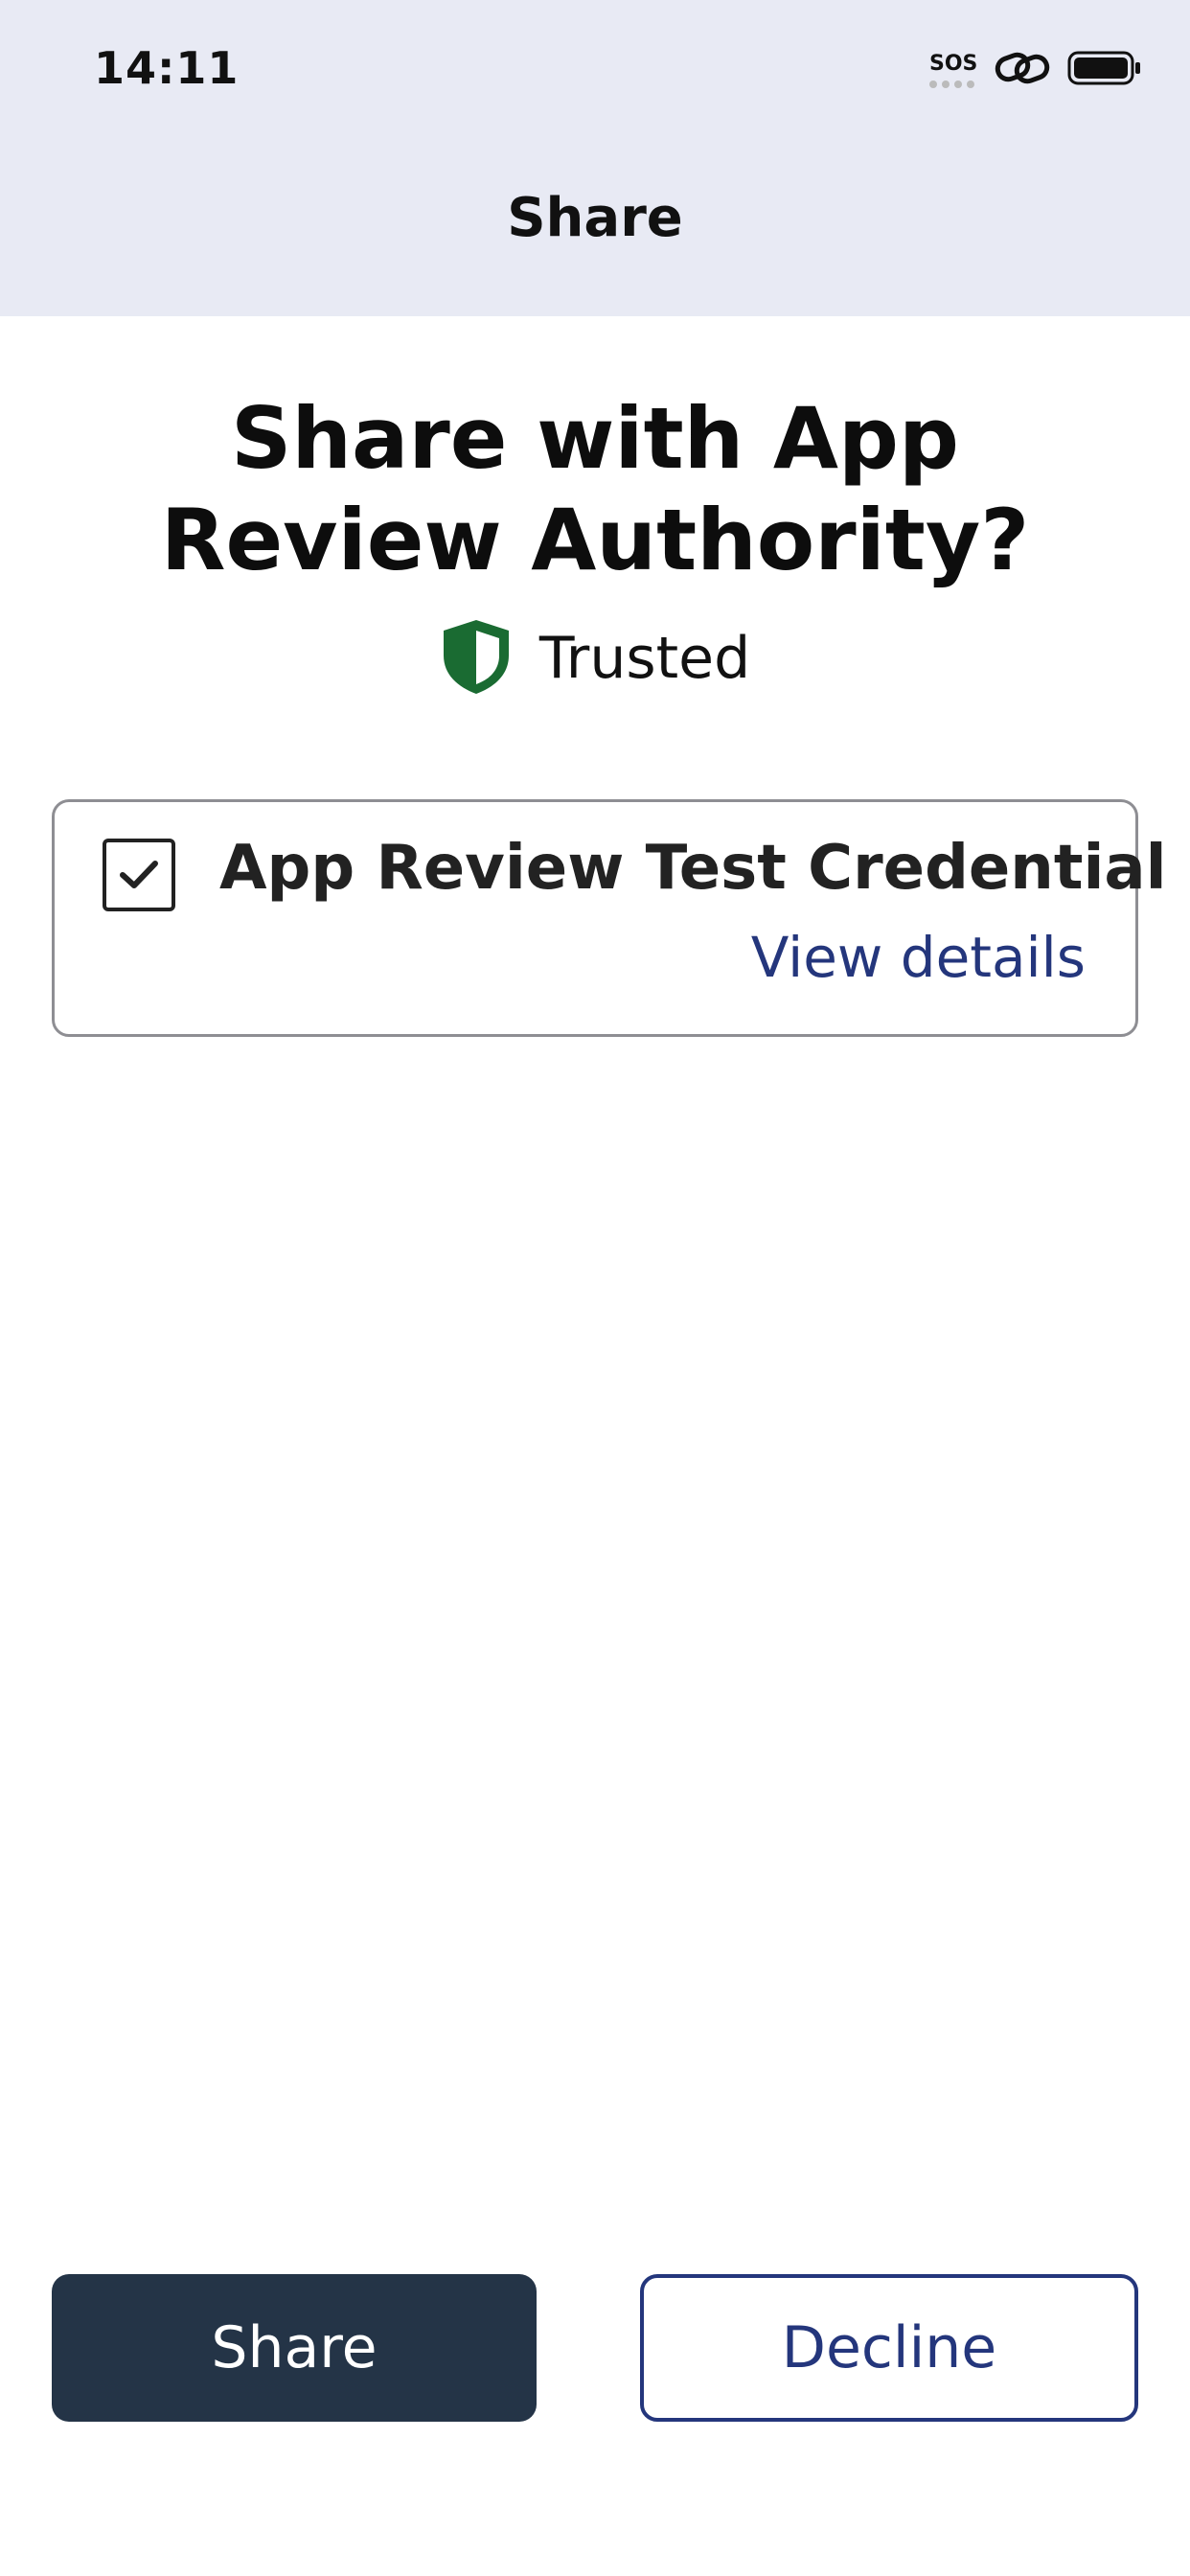  What do you see at coordinates (167, 68) in the screenshot?
I see `status-time: 14:11` at bounding box center [167, 68].